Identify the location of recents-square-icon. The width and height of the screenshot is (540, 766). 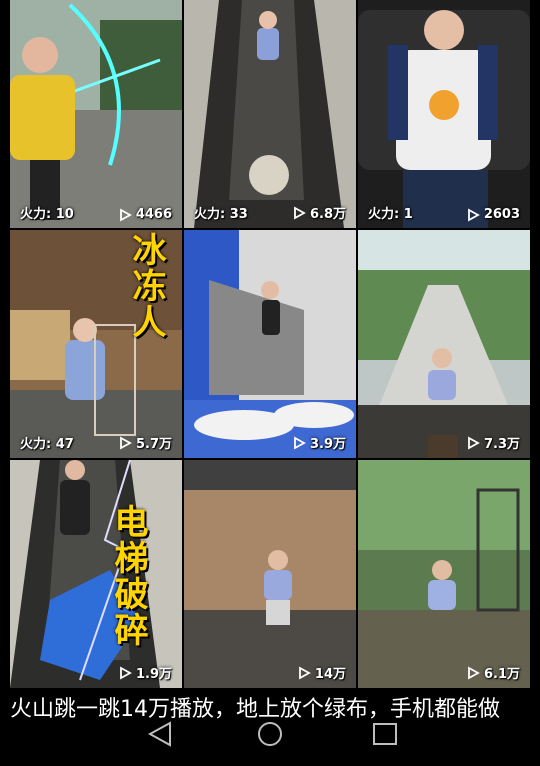
(385, 734).